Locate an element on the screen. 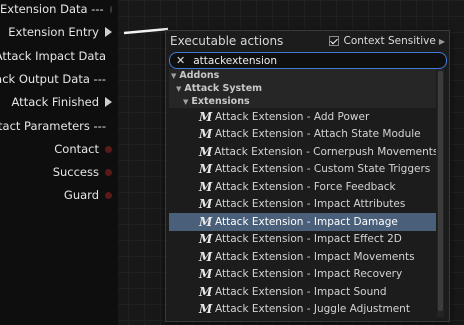 Image resolution: width=464 pixels, height=325 pixels. action-item-label: Attack Extension - Attach State Module is located at coordinates (318, 134).